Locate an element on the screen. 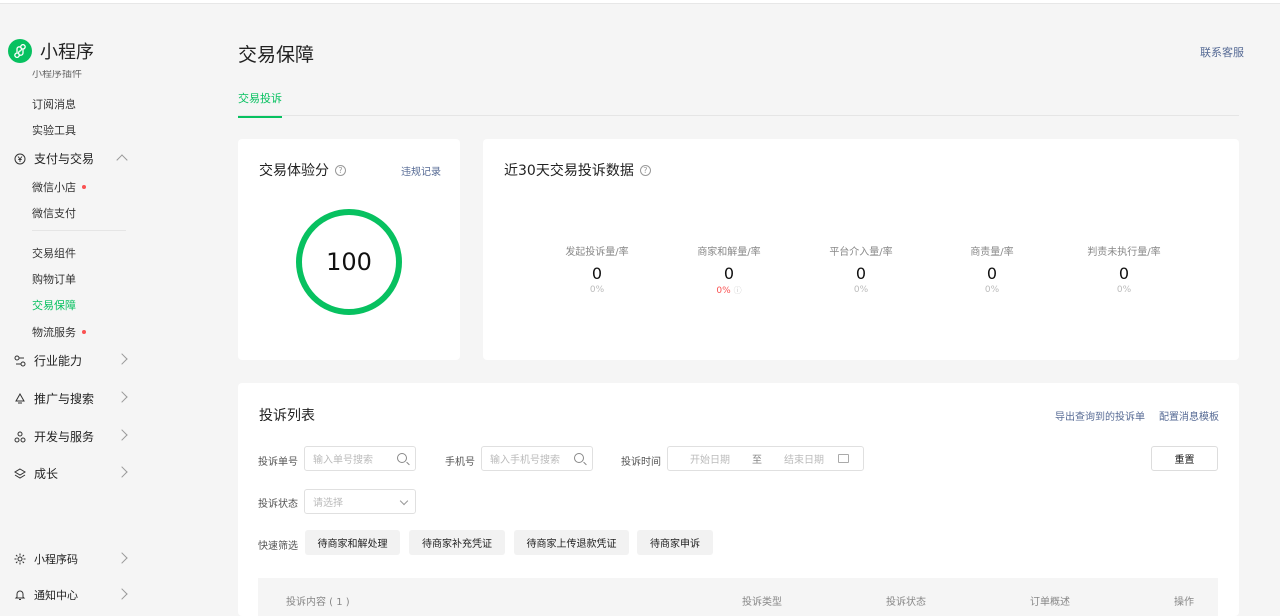 The width and height of the screenshot is (1280, 616). growth-icon is located at coordinates (20, 473).